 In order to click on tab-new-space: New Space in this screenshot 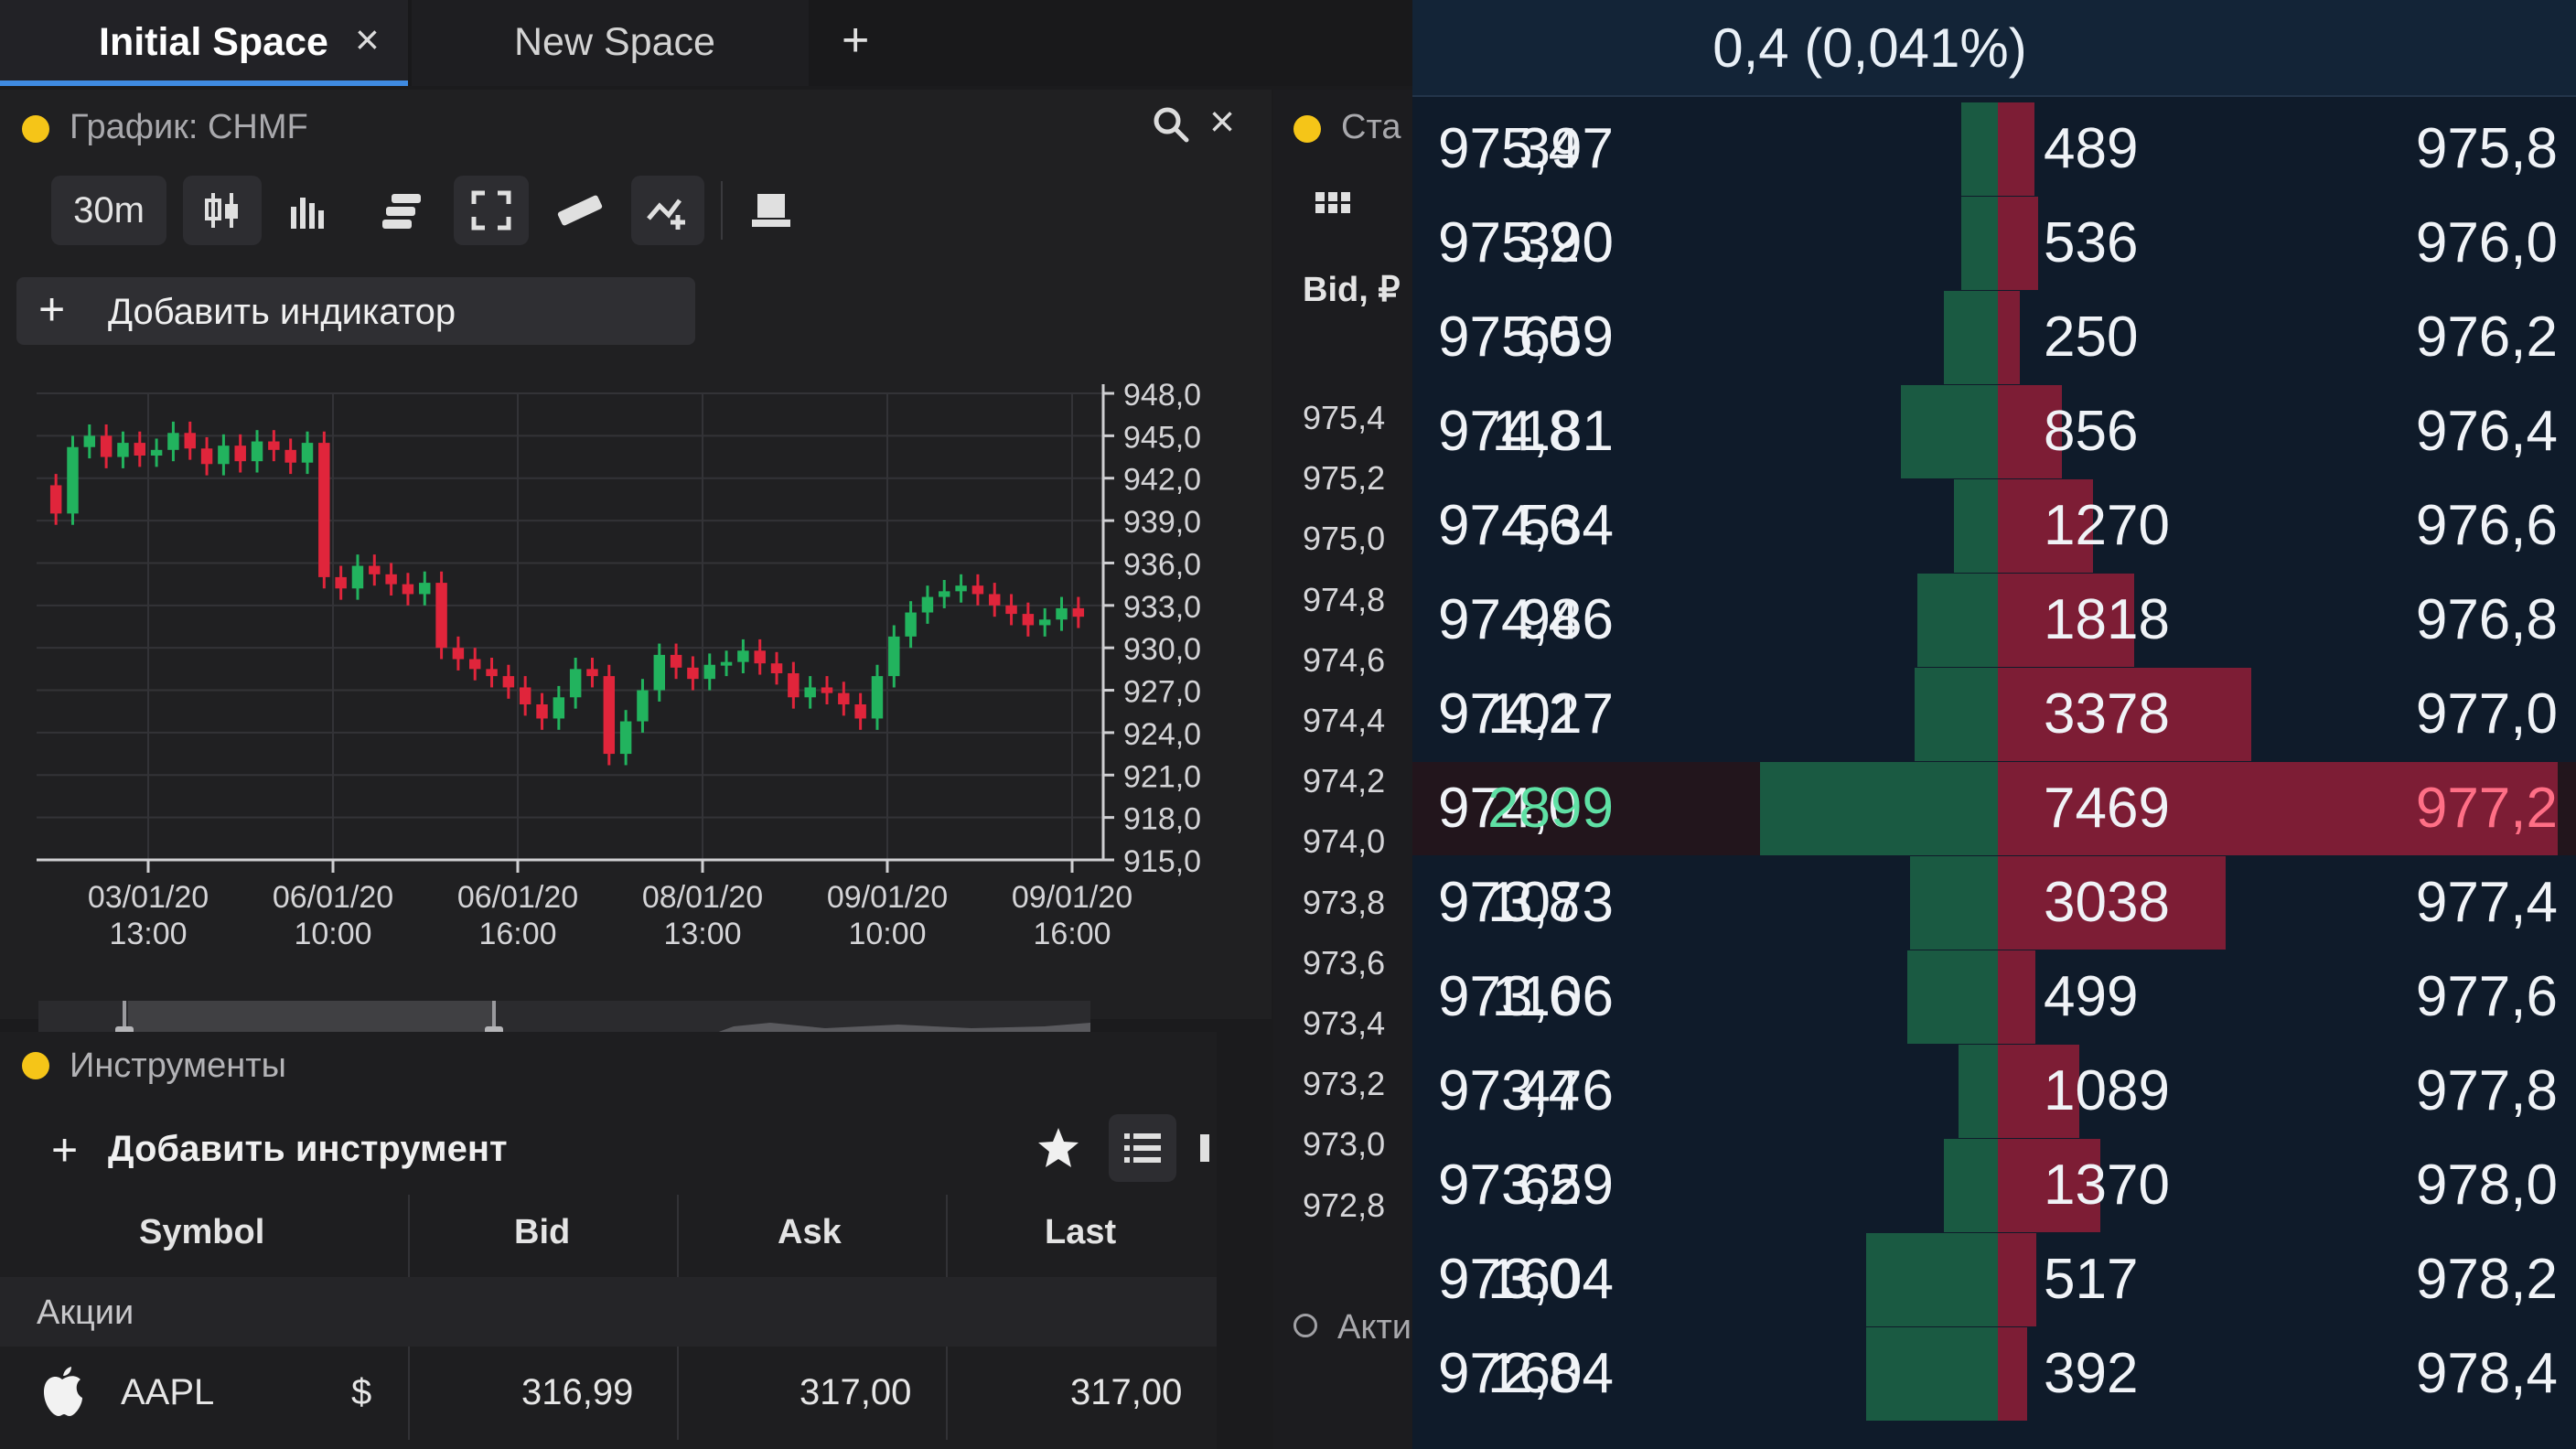, I will do `click(610, 43)`.